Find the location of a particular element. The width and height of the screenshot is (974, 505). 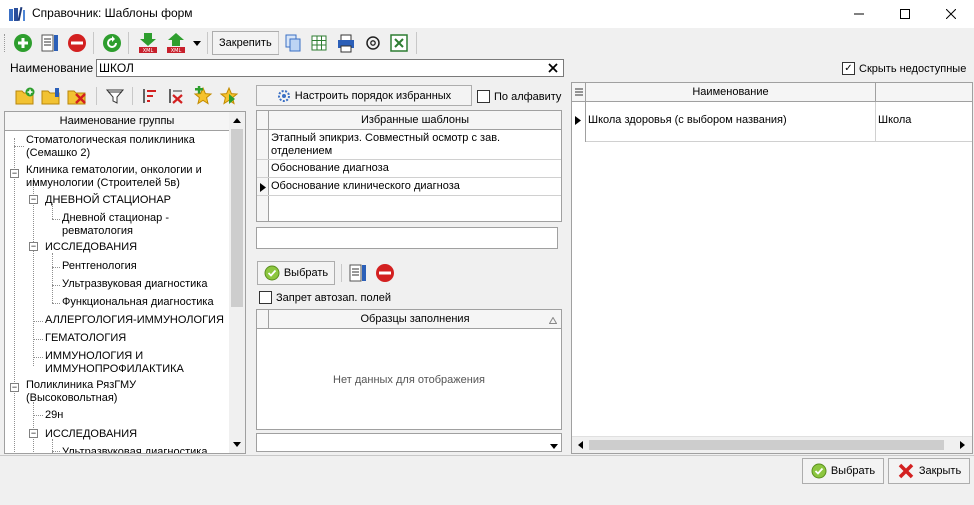

clear-sort-button is located at coordinates (175, 96).